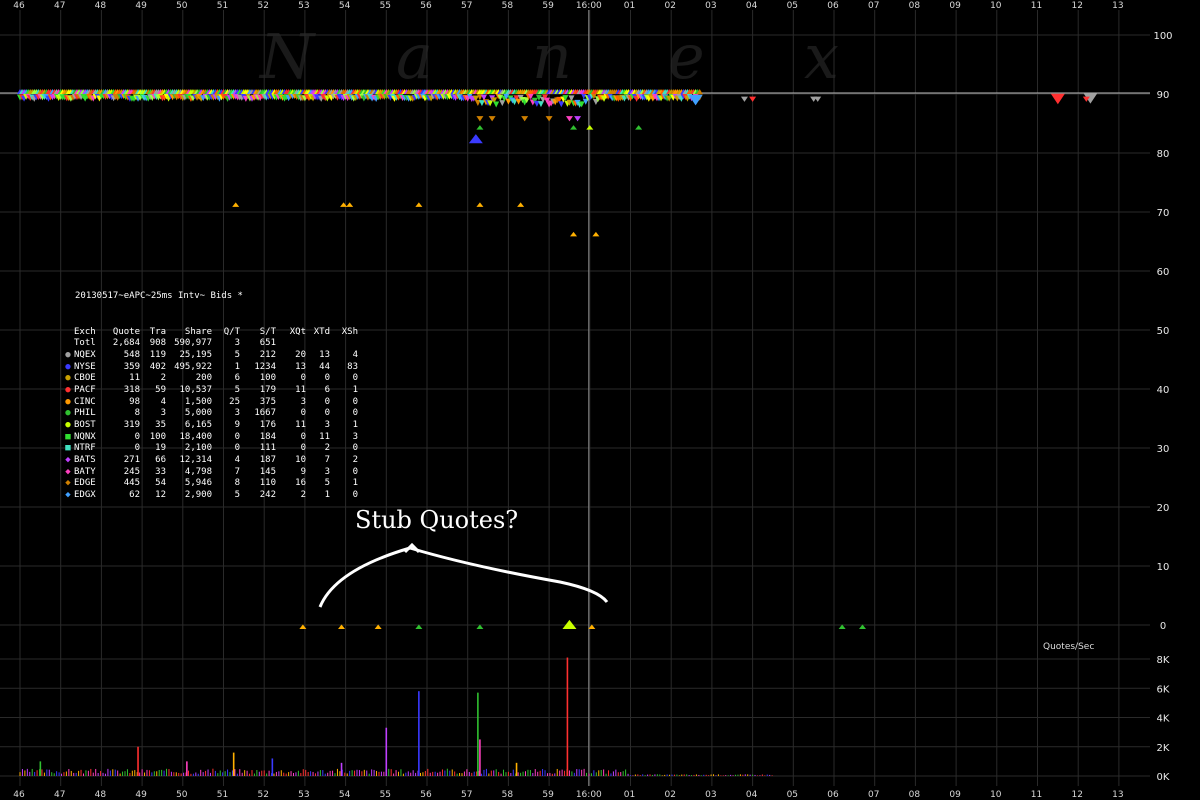 Image resolution: width=1200 pixels, height=800 pixels. What do you see at coordinates (210, 438) in the screenshot?
I see `legend-row: ■ NQNX 0 100 18,400 0 184 0 11 3` at bounding box center [210, 438].